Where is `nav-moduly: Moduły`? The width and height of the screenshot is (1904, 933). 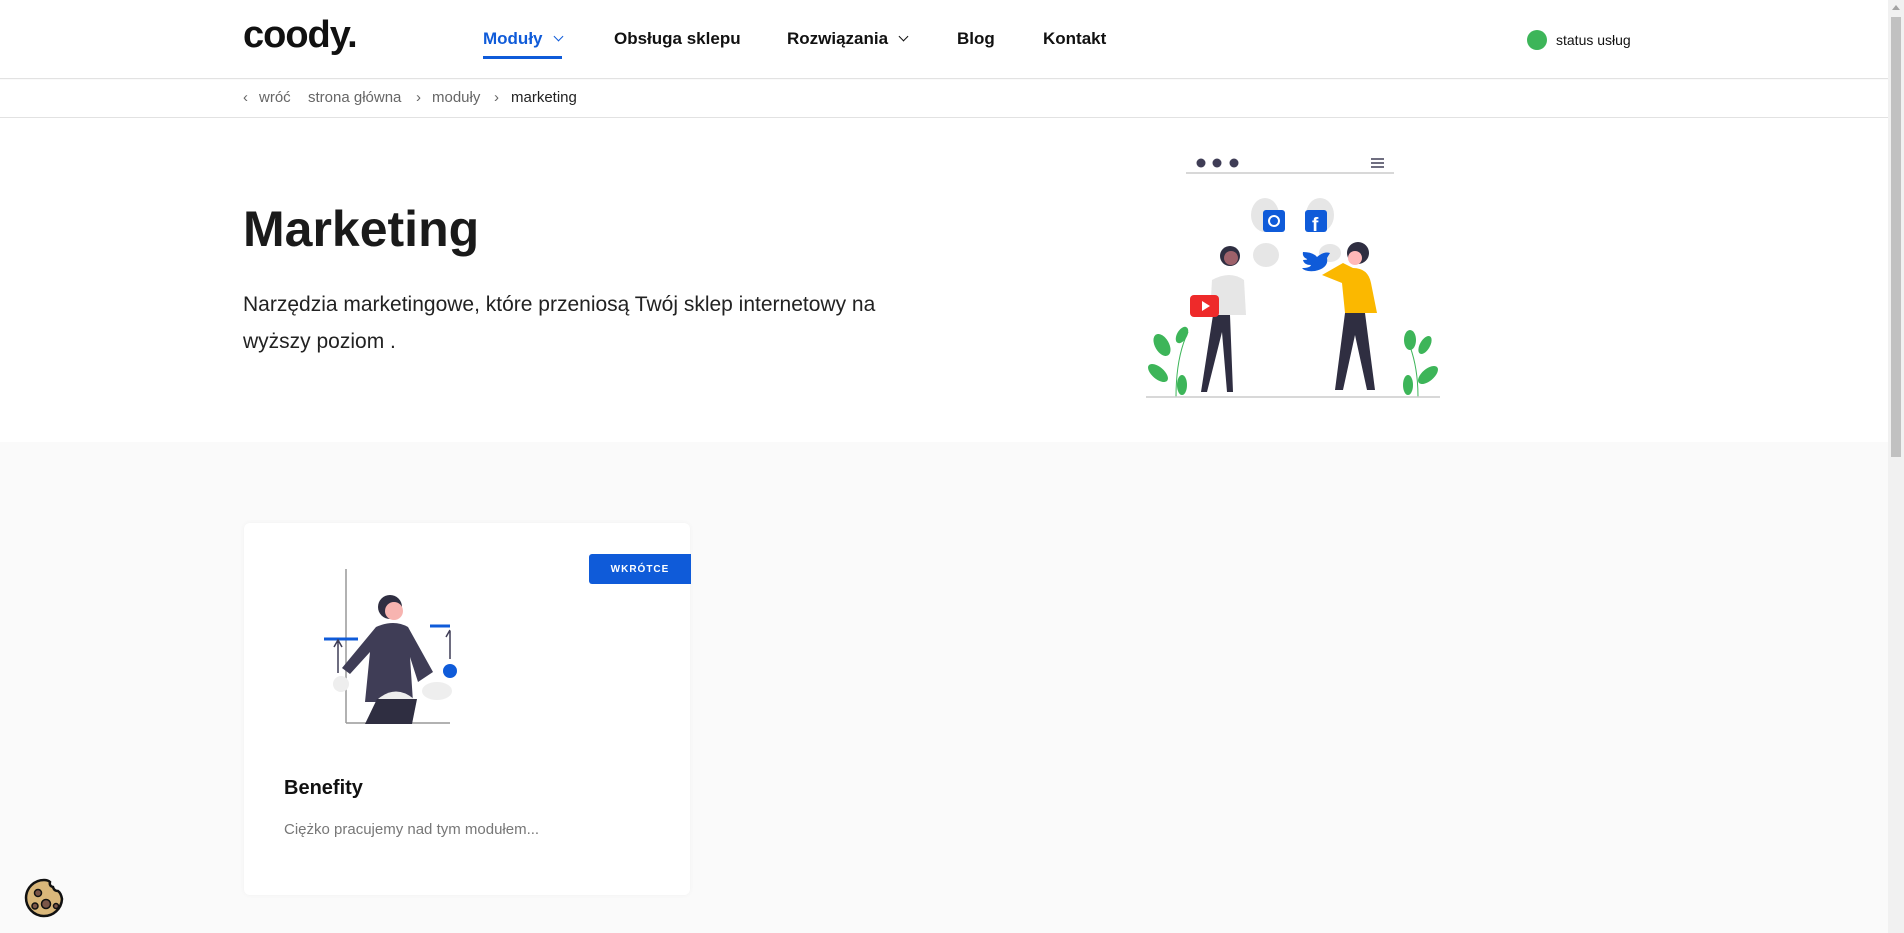 nav-moduly: Moduły is located at coordinates (523, 44).